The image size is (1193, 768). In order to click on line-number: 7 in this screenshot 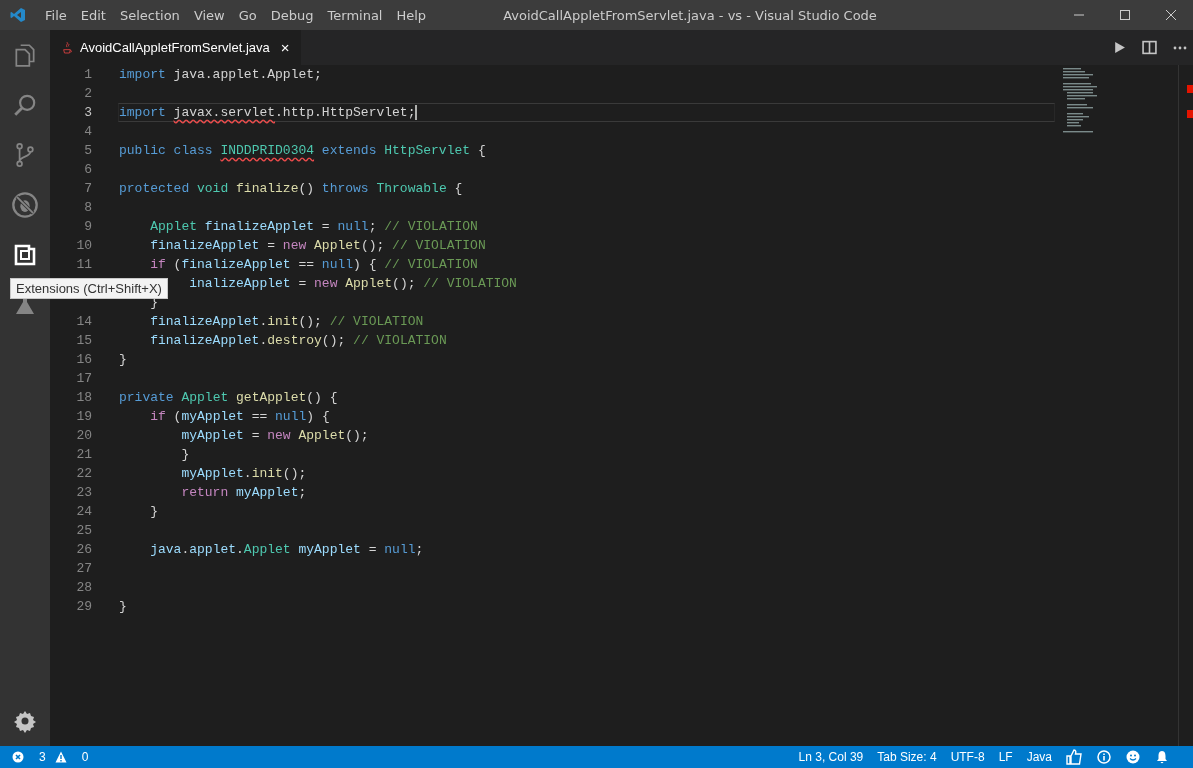, I will do `click(88, 188)`.